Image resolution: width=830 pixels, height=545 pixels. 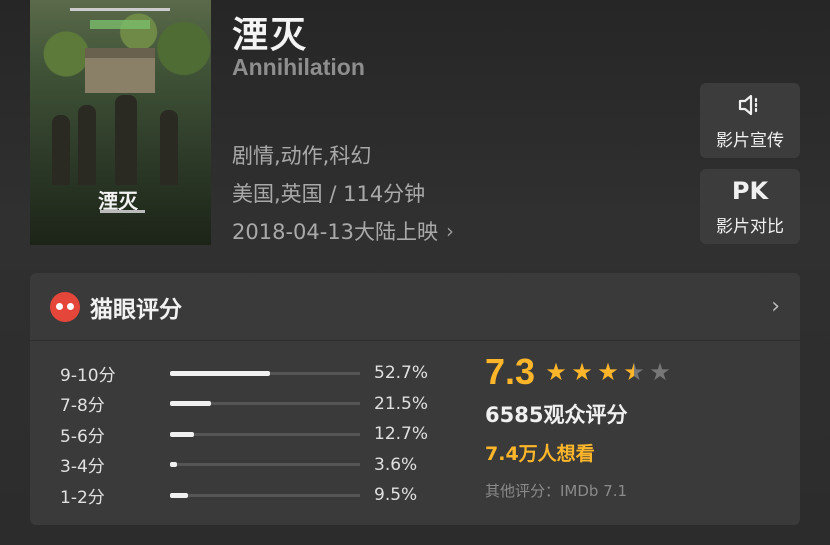 What do you see at coordinates (750, 105) in the screenshot?
I see `speaker-icon` at bounding box center [750, 105].